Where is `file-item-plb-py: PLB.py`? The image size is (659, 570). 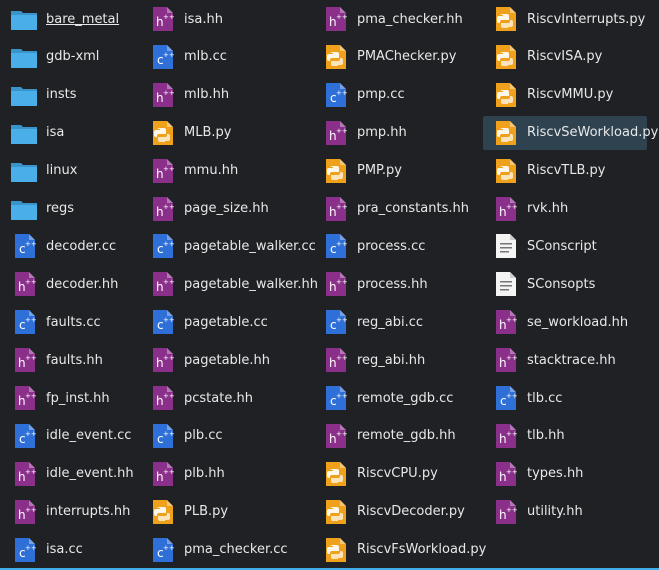
file-item-plb-py: PLB.py is located at coordinates (225, 512).